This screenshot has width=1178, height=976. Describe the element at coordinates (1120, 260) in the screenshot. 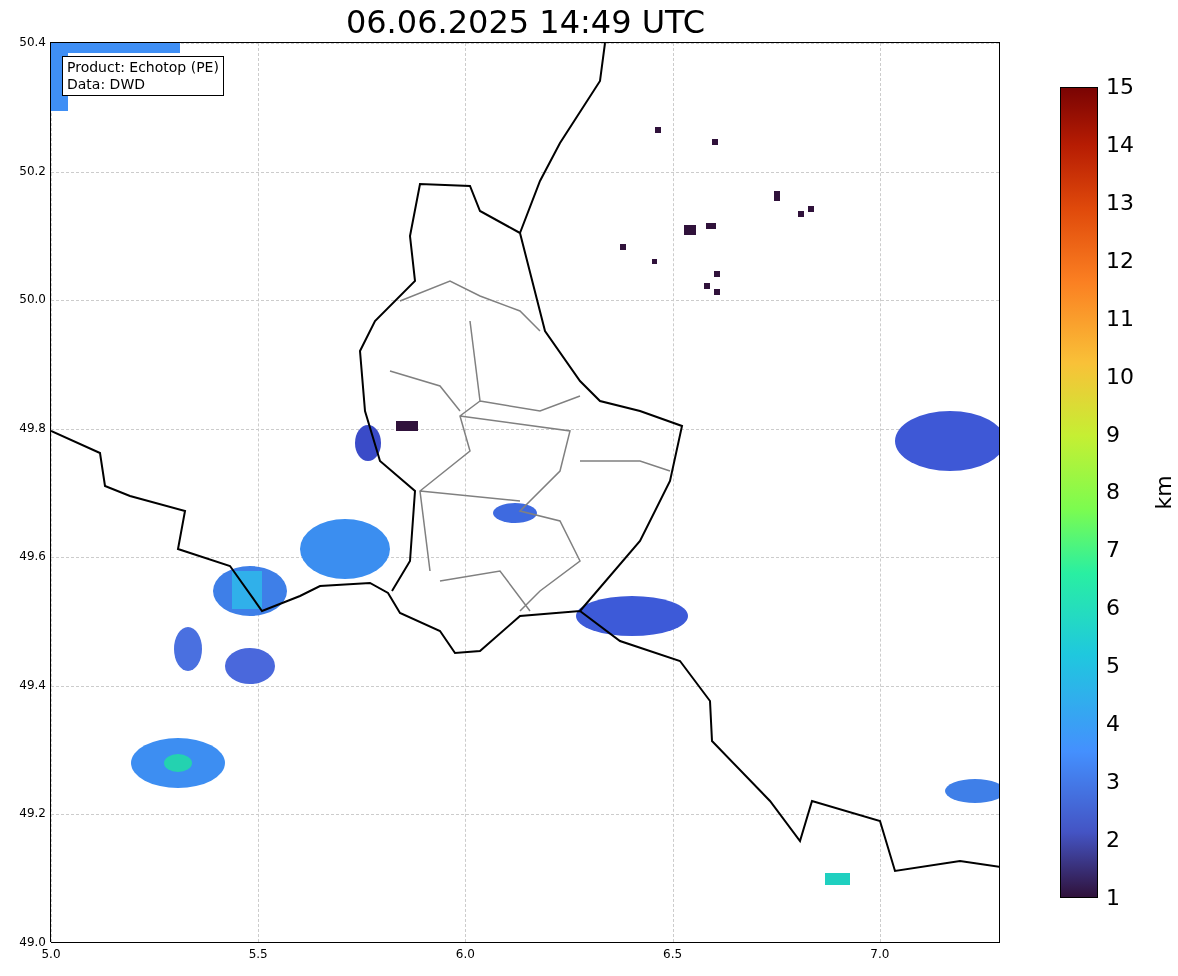

I see `tick-label: 12` at that location.